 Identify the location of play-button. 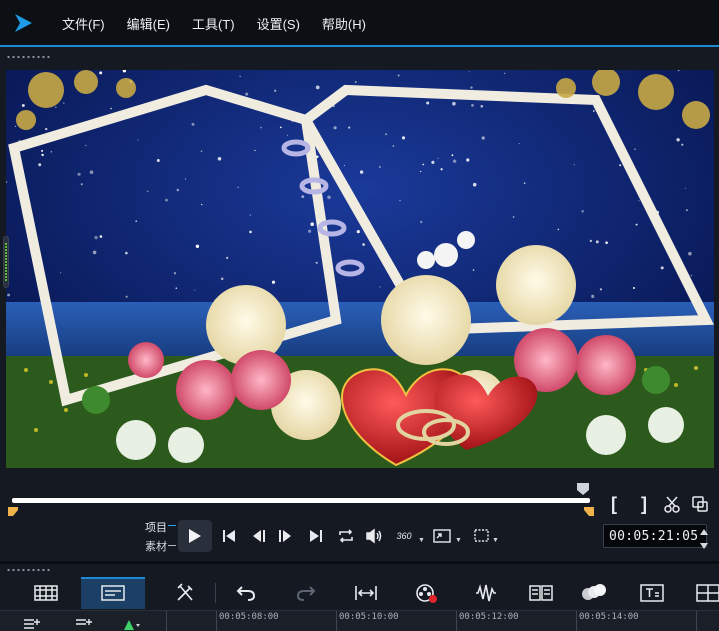
(195, 536).